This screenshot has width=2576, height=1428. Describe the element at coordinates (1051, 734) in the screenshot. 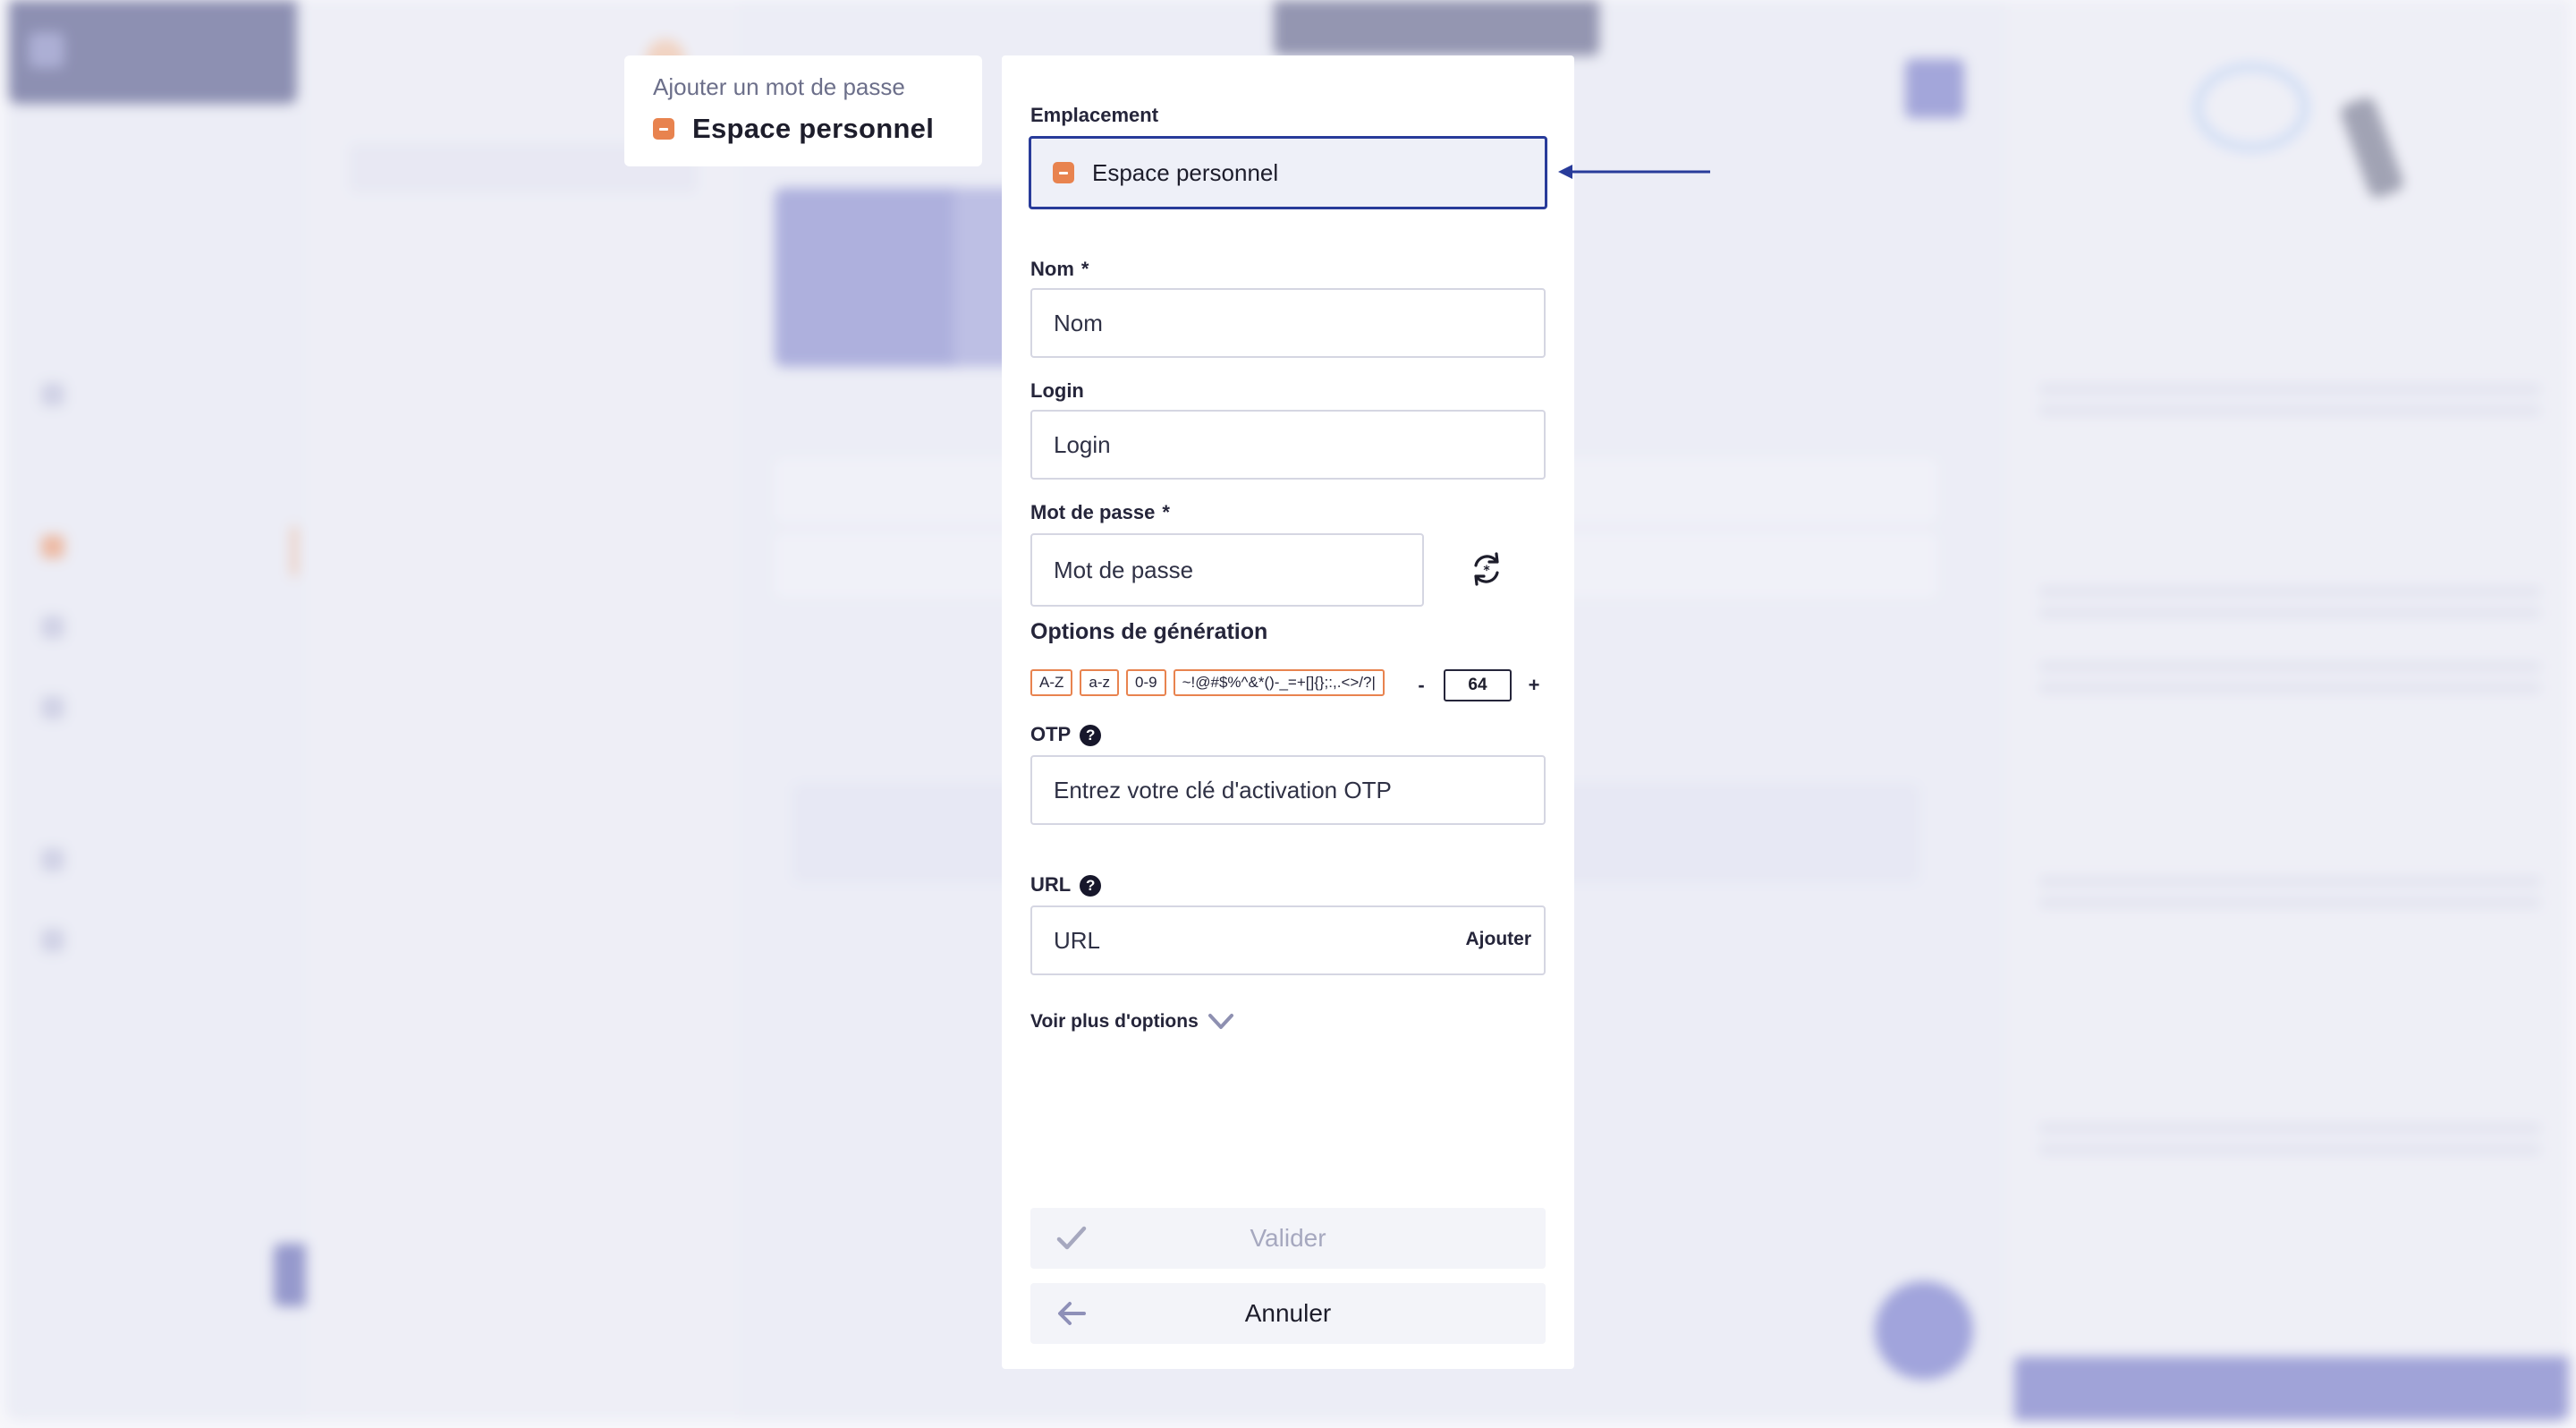

I see `otp-label-text: OTP` at that location.